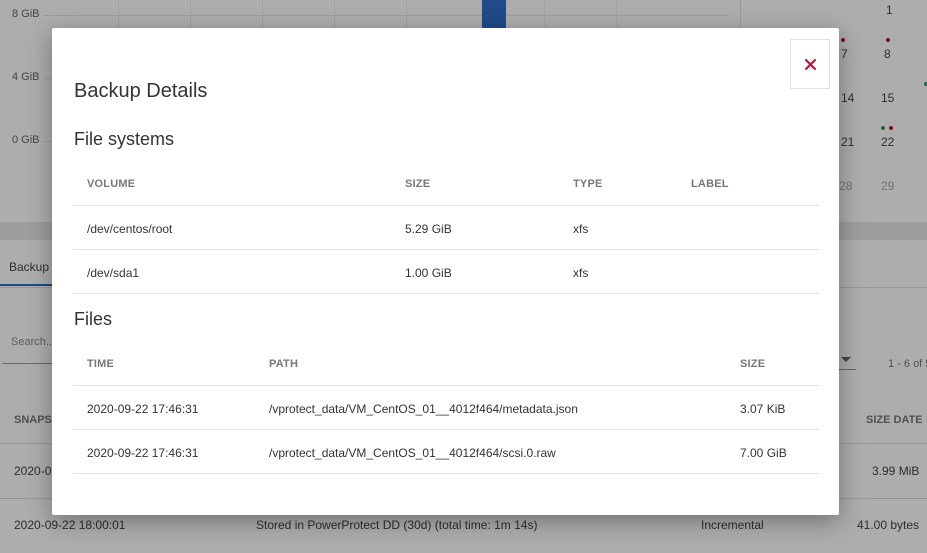  What do you see at coordinates (113, 273) in the screenshot?
I see `volume-cell: /dev/sda1` at bounding box center [113, 273].